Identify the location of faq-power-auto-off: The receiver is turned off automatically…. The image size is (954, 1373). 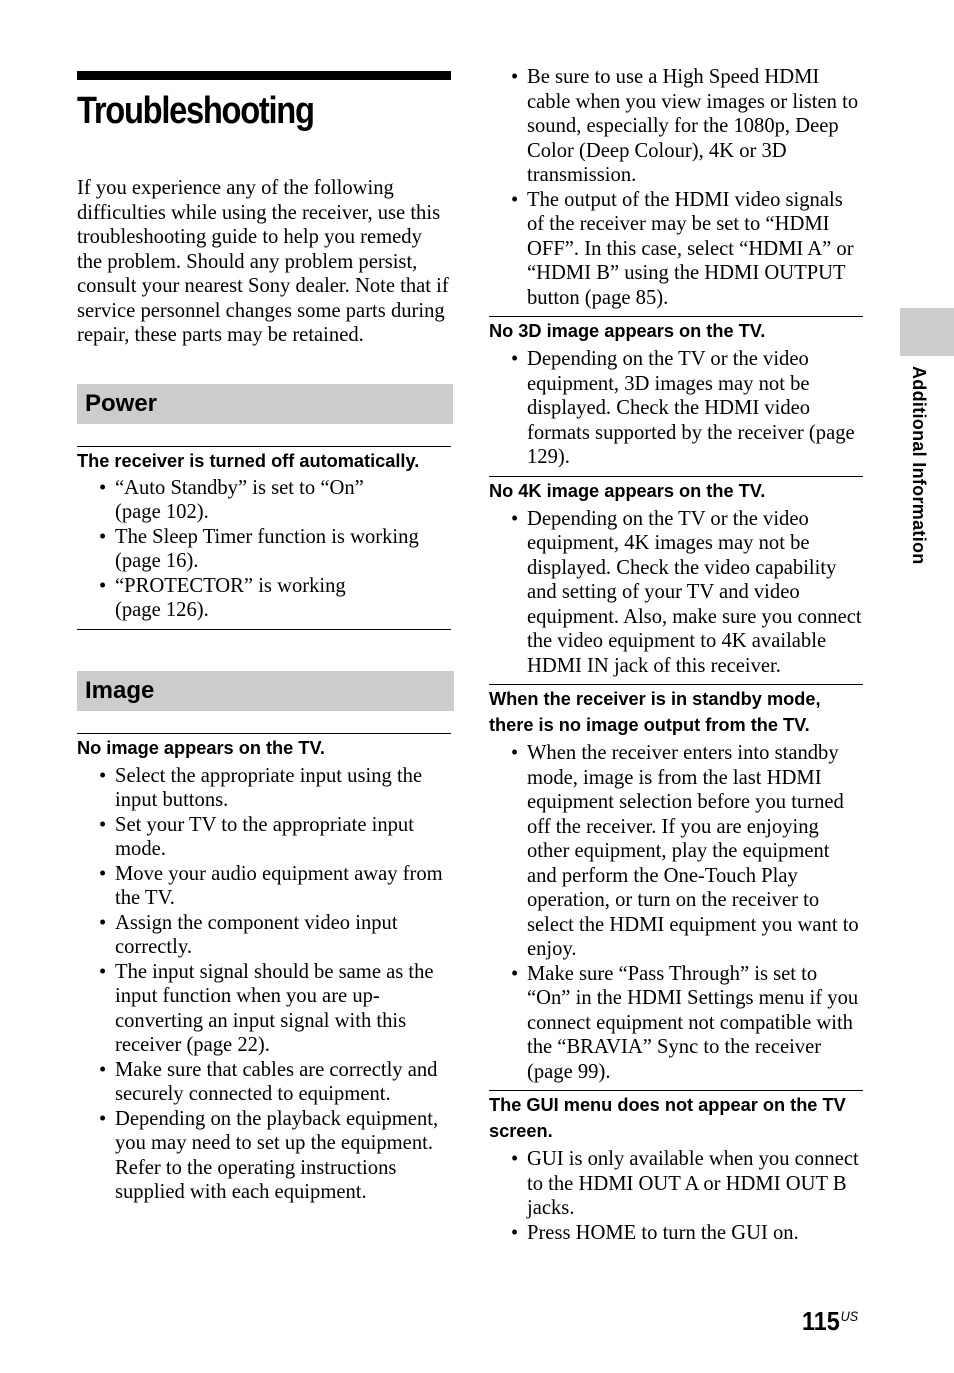
(264, 537).